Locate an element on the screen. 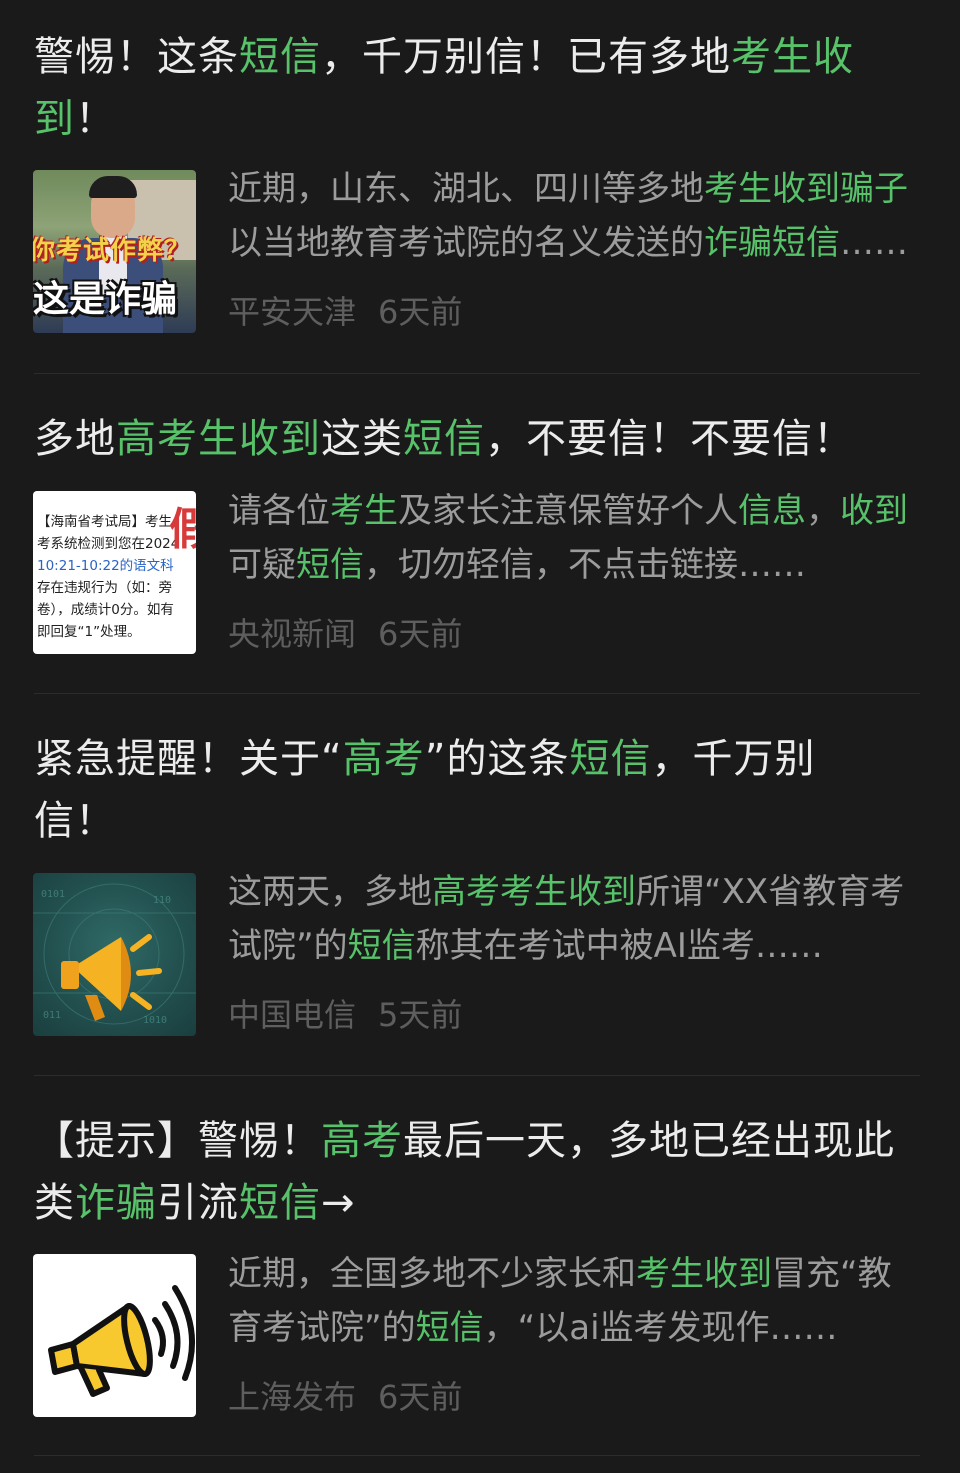 The width and height of the screenshot is (960, 1473). news-source: 中国电信 is located at coordinates (292, 1015).